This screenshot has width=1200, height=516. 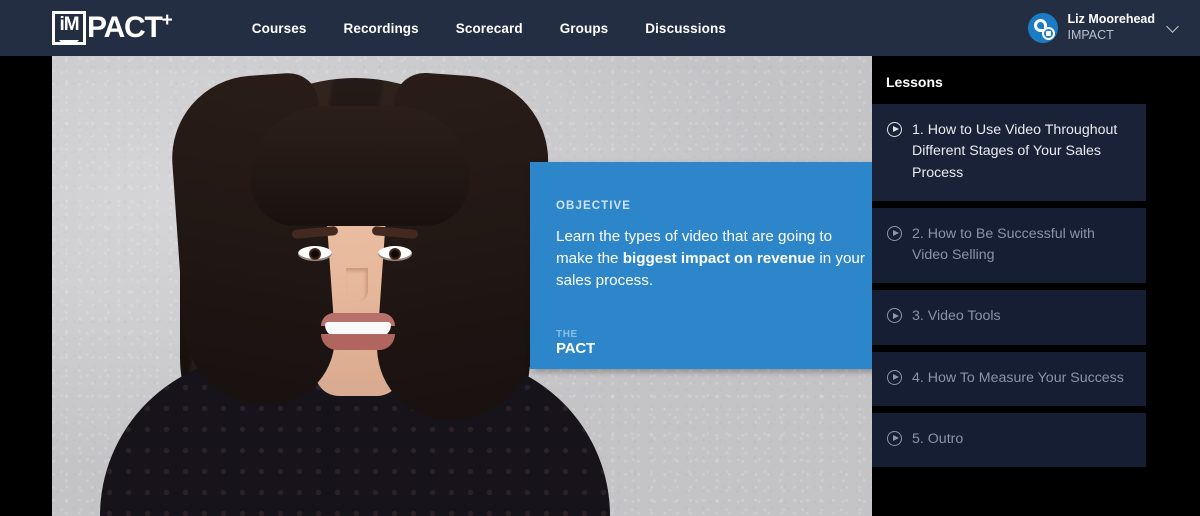 What do you see at coordinates (279, 28) in the screenshot?
I see `nav-item-courses: Courses` at bounding box center [279, 28].